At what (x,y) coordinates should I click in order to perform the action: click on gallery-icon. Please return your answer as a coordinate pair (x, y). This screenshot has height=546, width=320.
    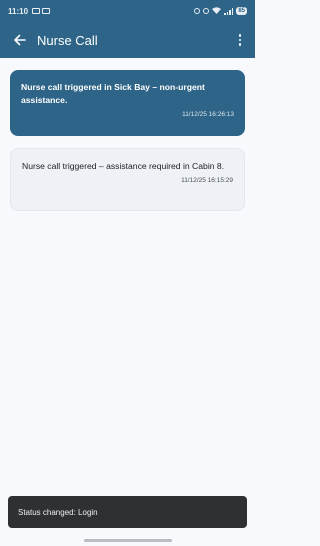
    Looking at the image, I should click on (46, 11).